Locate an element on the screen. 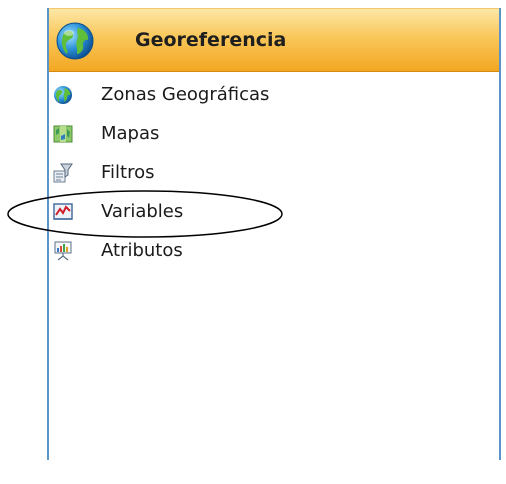  nav-item-label: Atributos is located at coordinates (142, 250).